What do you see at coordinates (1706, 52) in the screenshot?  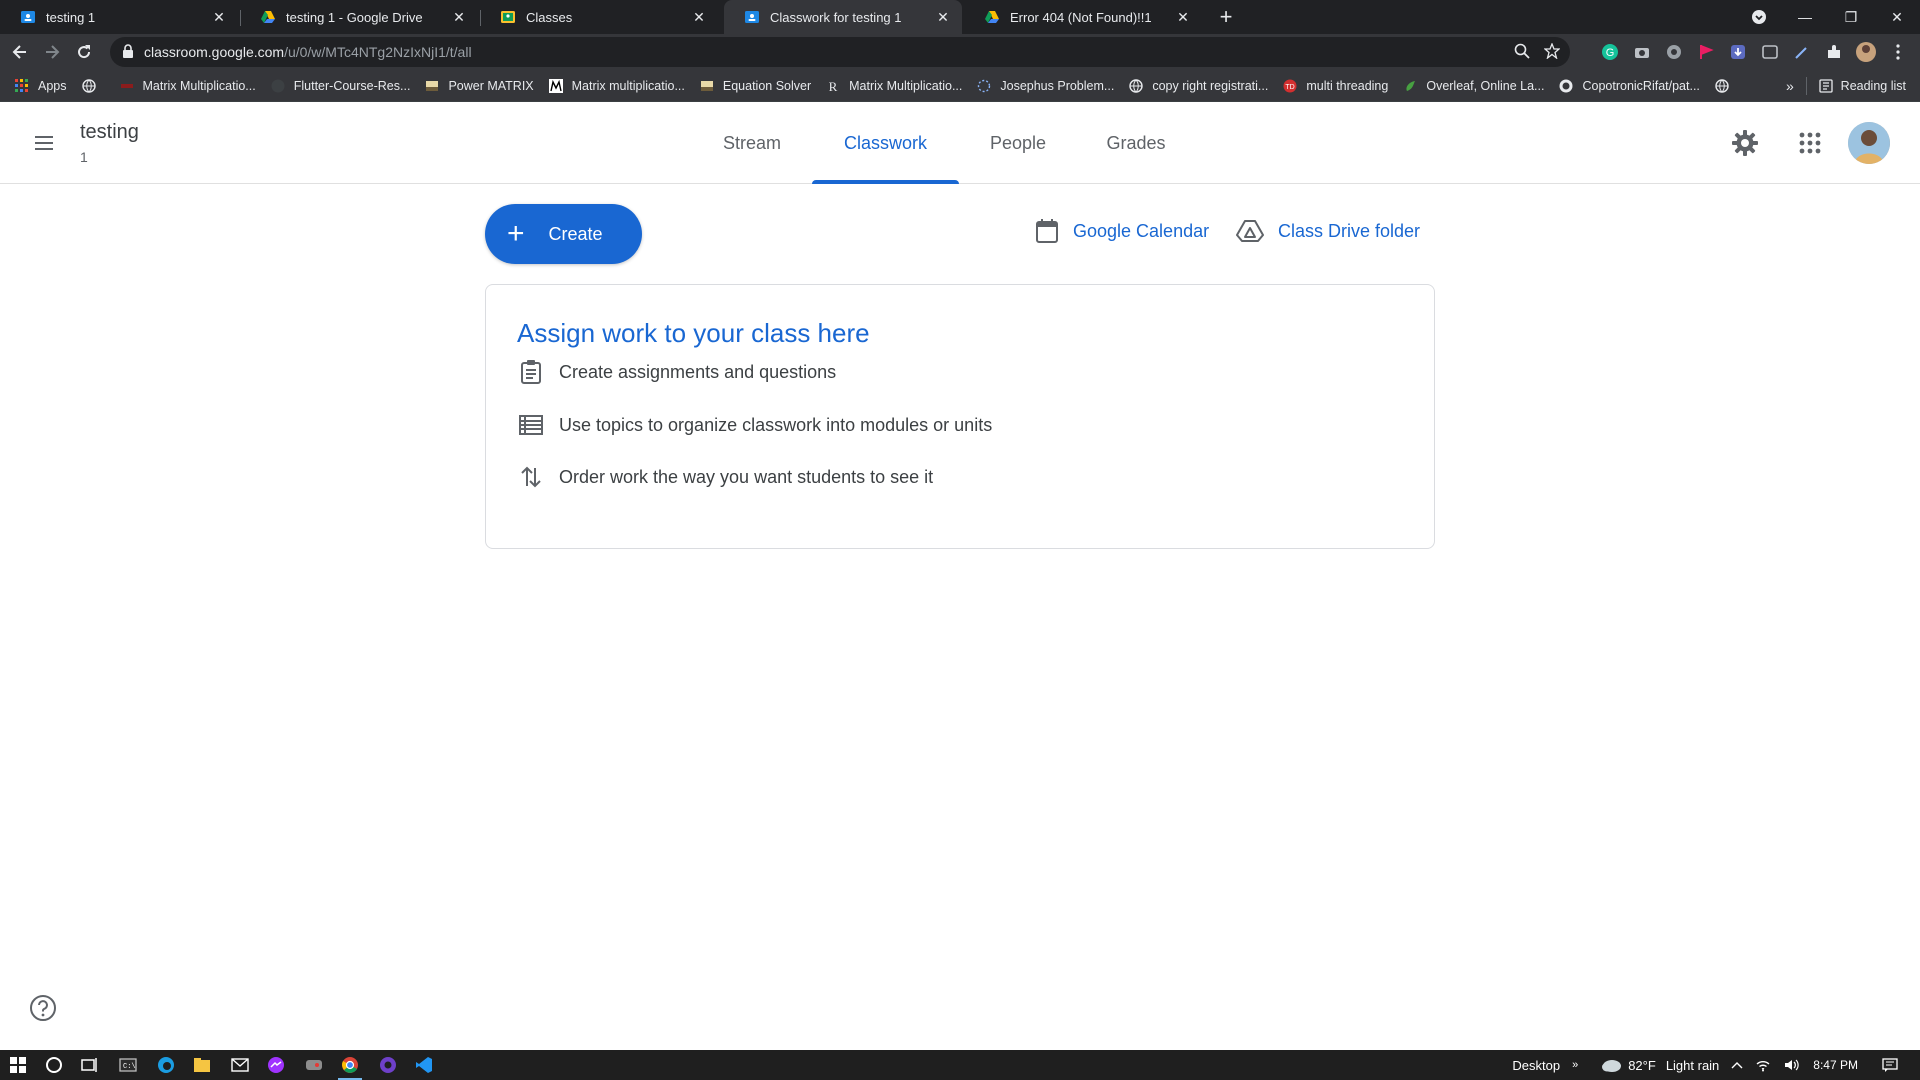 I see `pink-flag-extension-icon` at bounding box center [1706, 52].